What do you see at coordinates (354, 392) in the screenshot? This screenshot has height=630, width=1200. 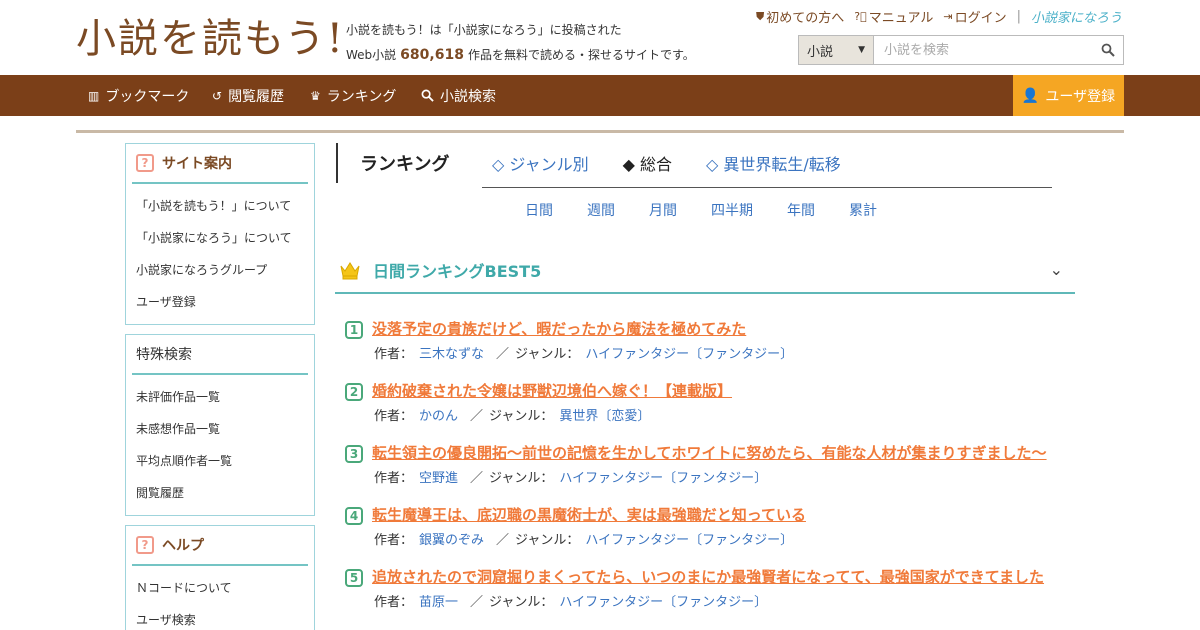 I see `rank-number-badge: 2` at bounding box center [354, 392].